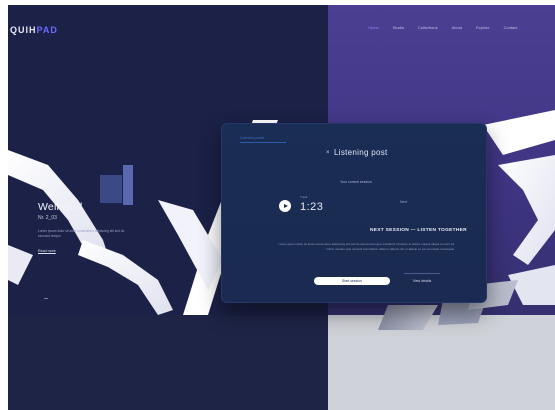 This screenshot has width=555, height=410. I want to click on play-button, so click(285, 206).